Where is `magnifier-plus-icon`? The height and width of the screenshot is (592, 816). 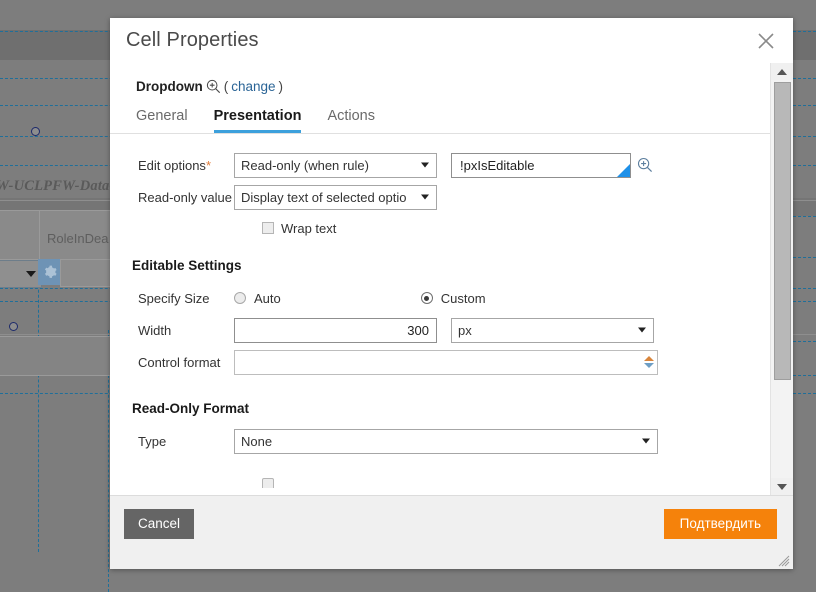 magnifier-plus-icon is located at coordinates (213, 86).